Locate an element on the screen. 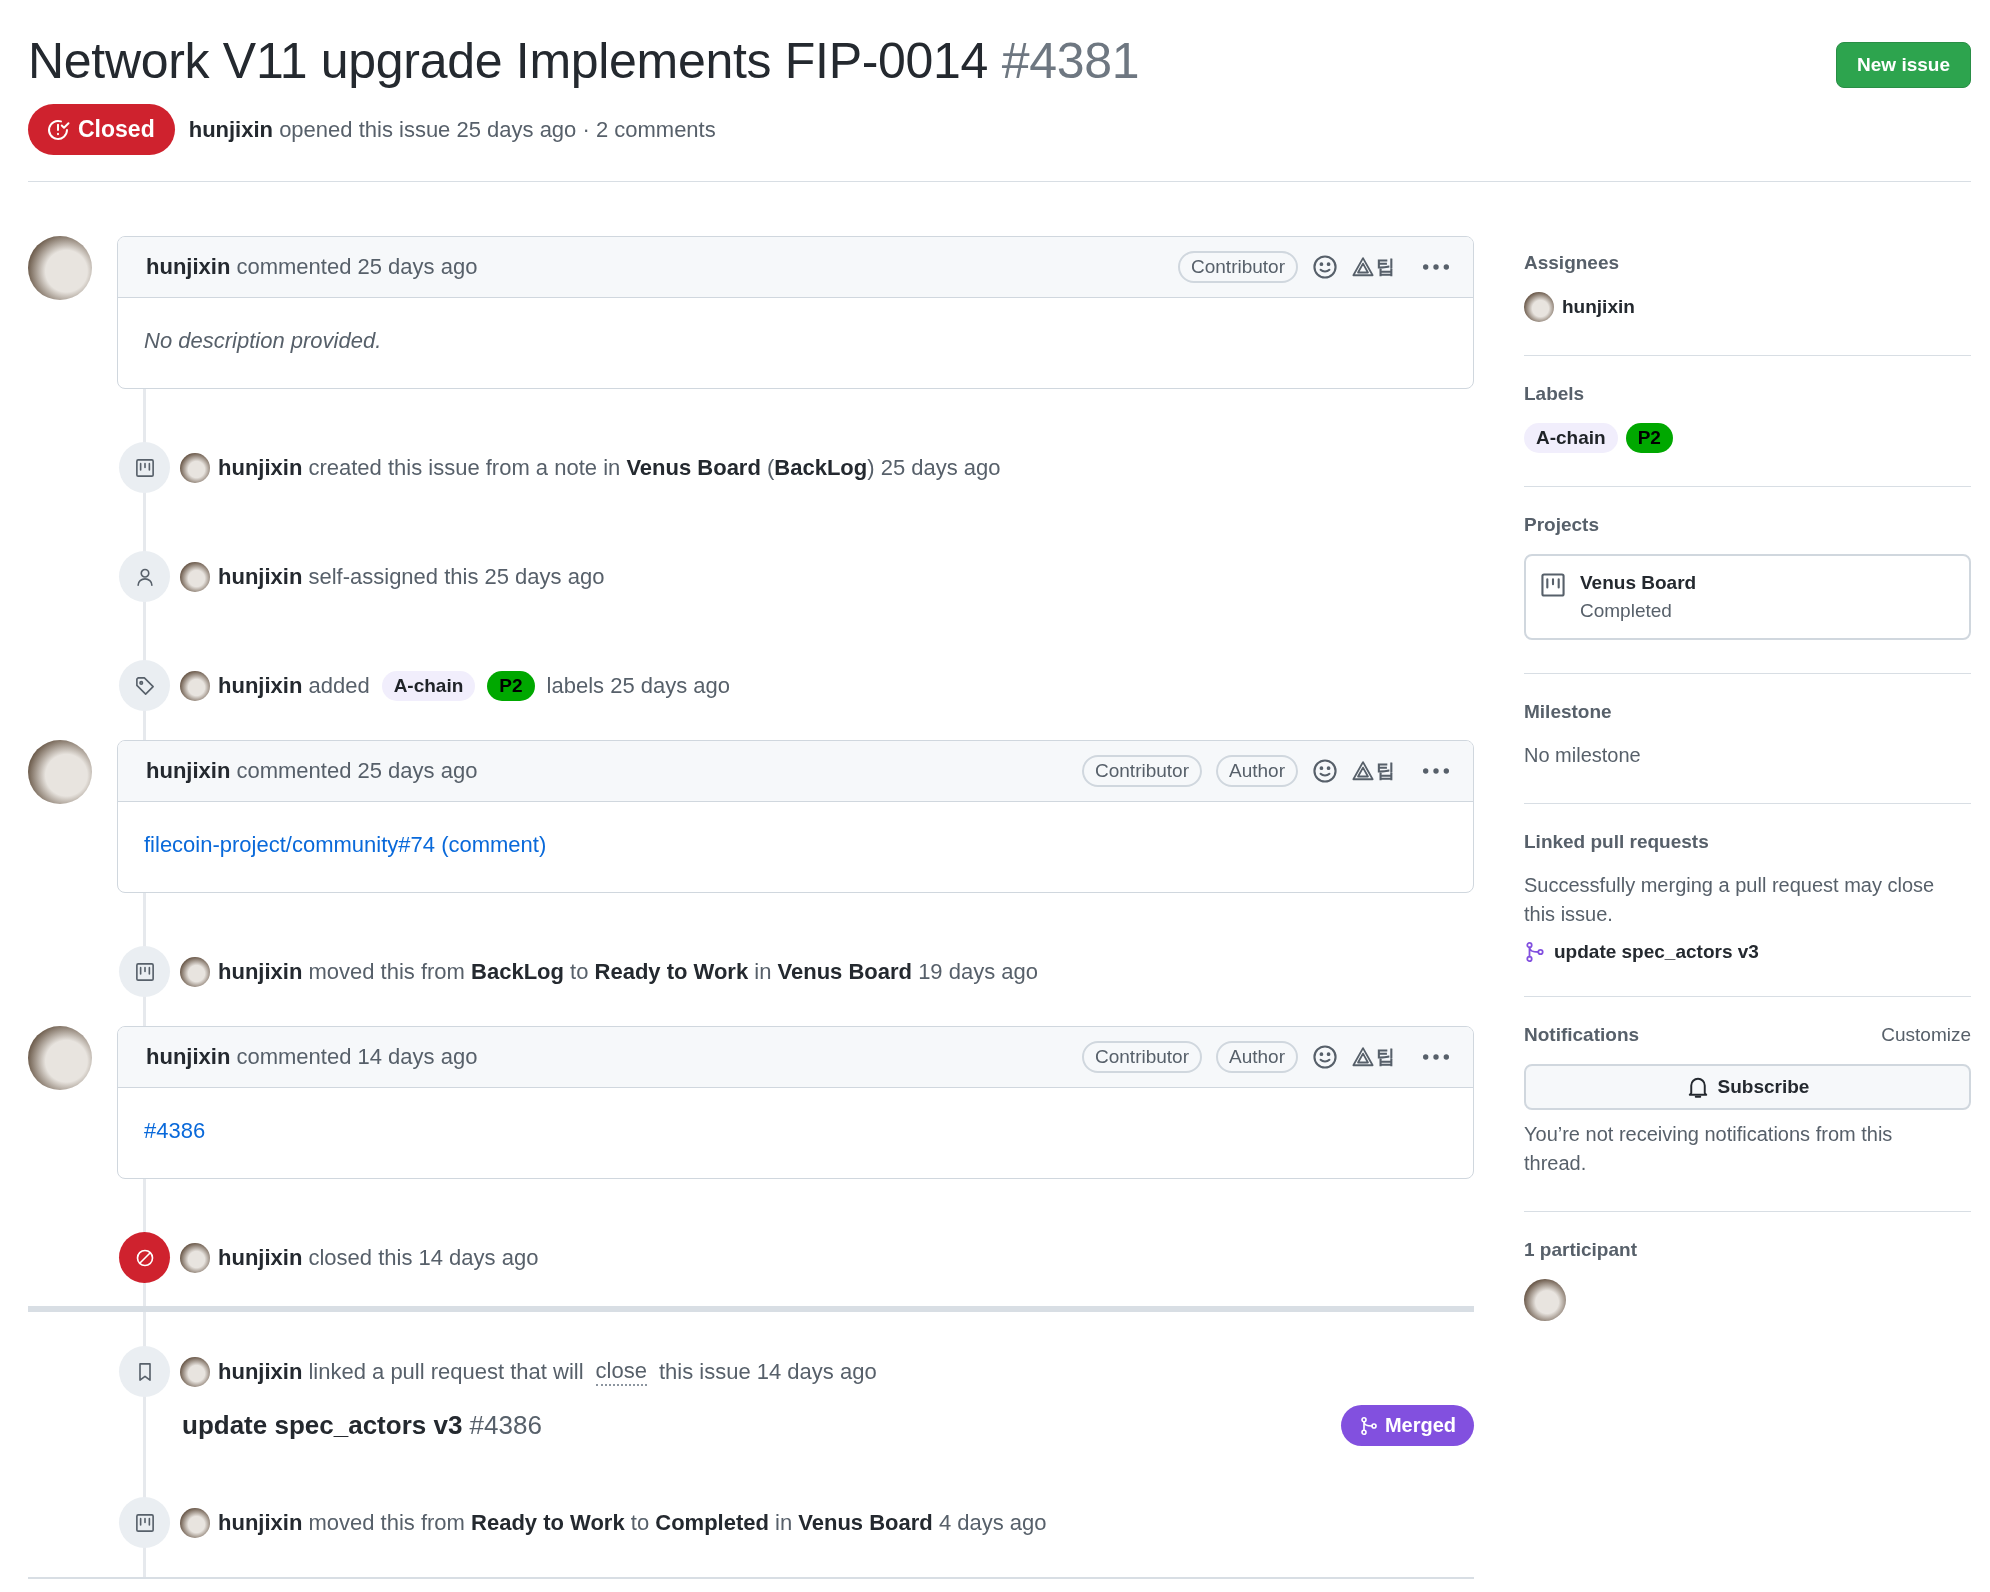 This screenshot has width=1990, height=1592. section-heading: Projects is located at coordinates (1561, 525).